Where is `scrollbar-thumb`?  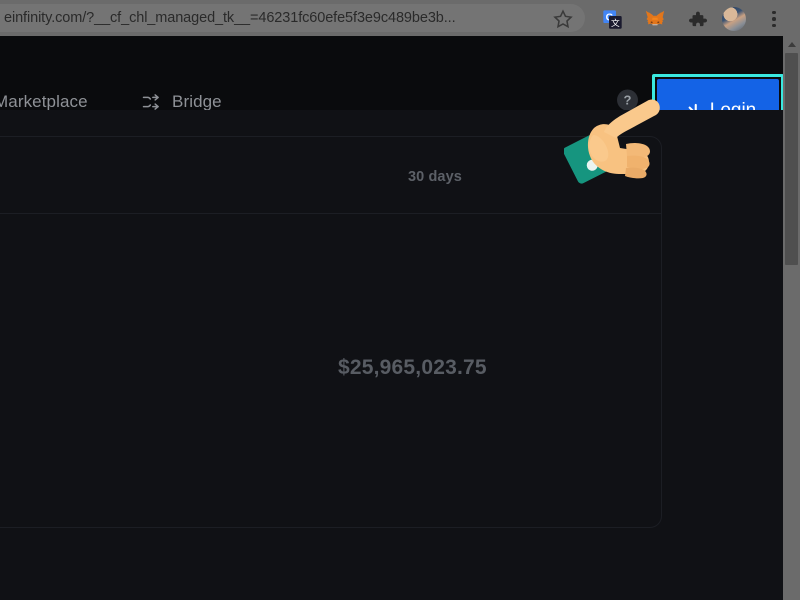
scrollbar-thumb is located at coordinates (791, 159).